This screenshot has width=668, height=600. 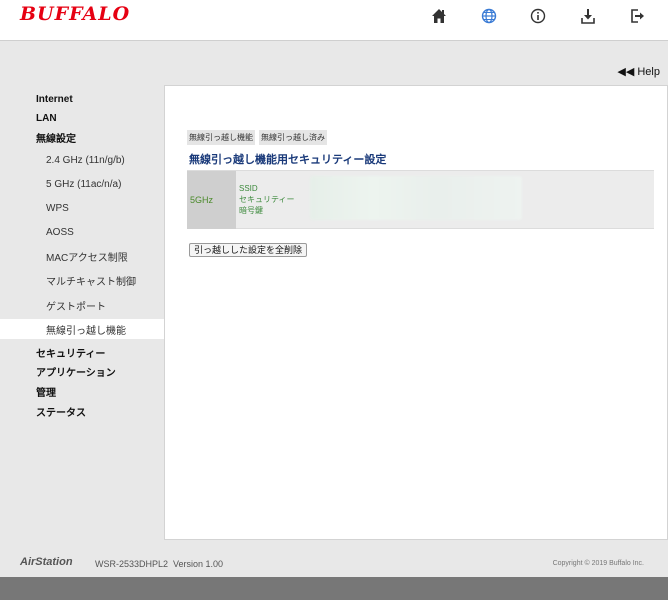 I want to click on sidebar-item-applications: アプリケーション, so click(x=82, y=371).